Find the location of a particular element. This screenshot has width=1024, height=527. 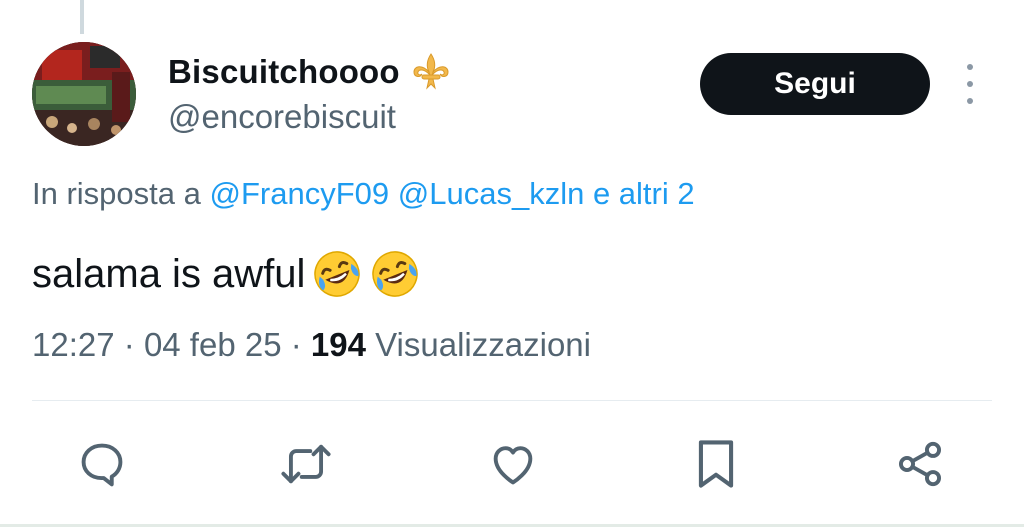

action-bar is located at coordinates (512, 464).